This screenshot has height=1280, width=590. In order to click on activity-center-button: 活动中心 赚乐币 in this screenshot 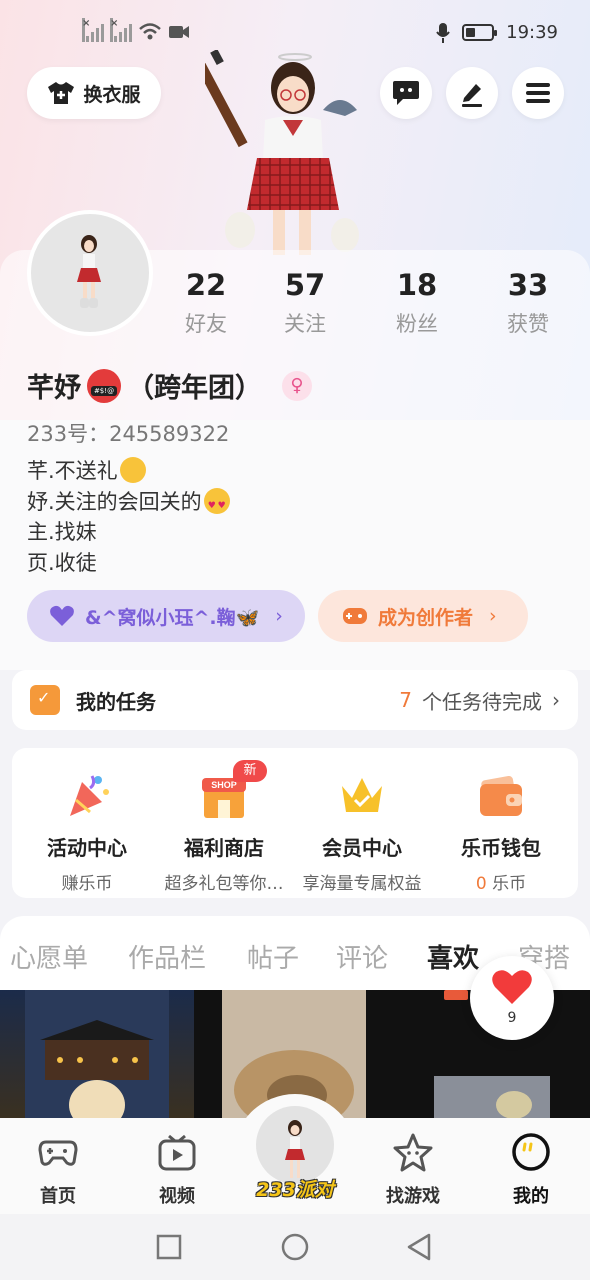, I will do `click(87, 832)`.